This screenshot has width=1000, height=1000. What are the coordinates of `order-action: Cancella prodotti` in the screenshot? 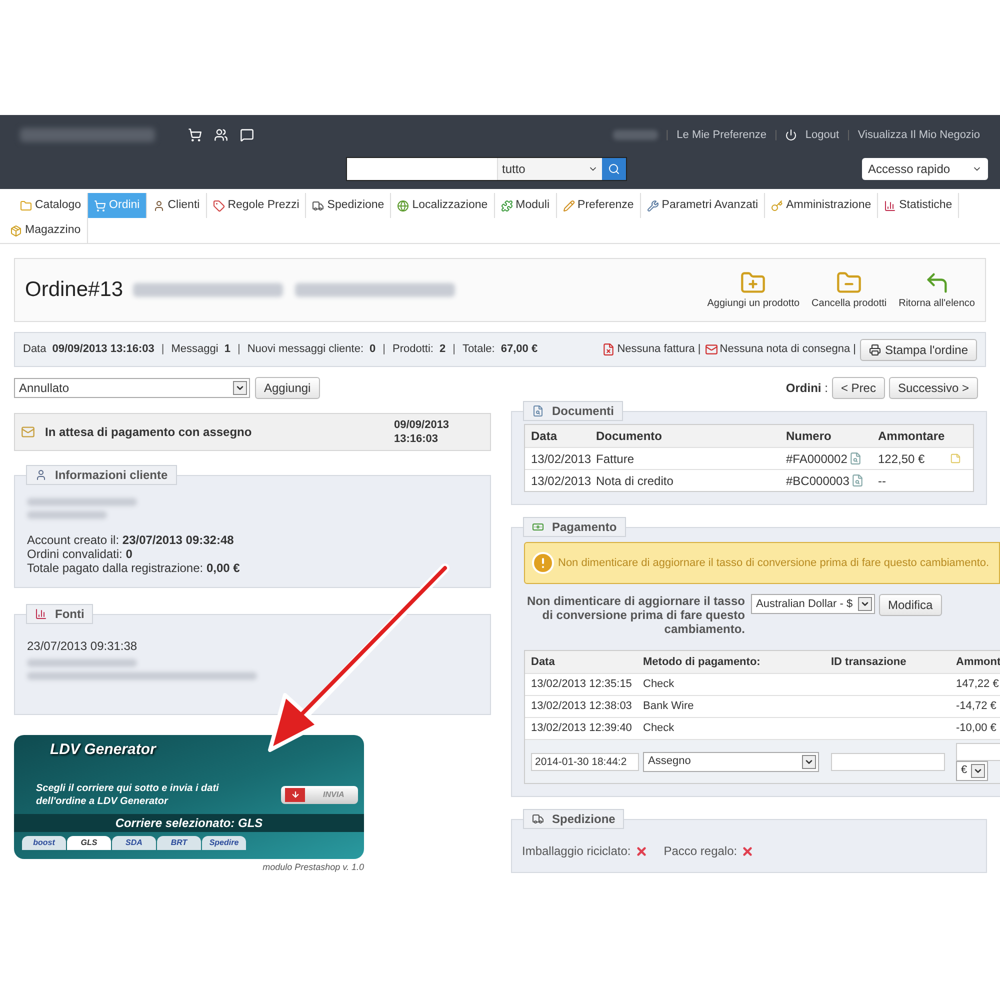 It's located at (849, 290).